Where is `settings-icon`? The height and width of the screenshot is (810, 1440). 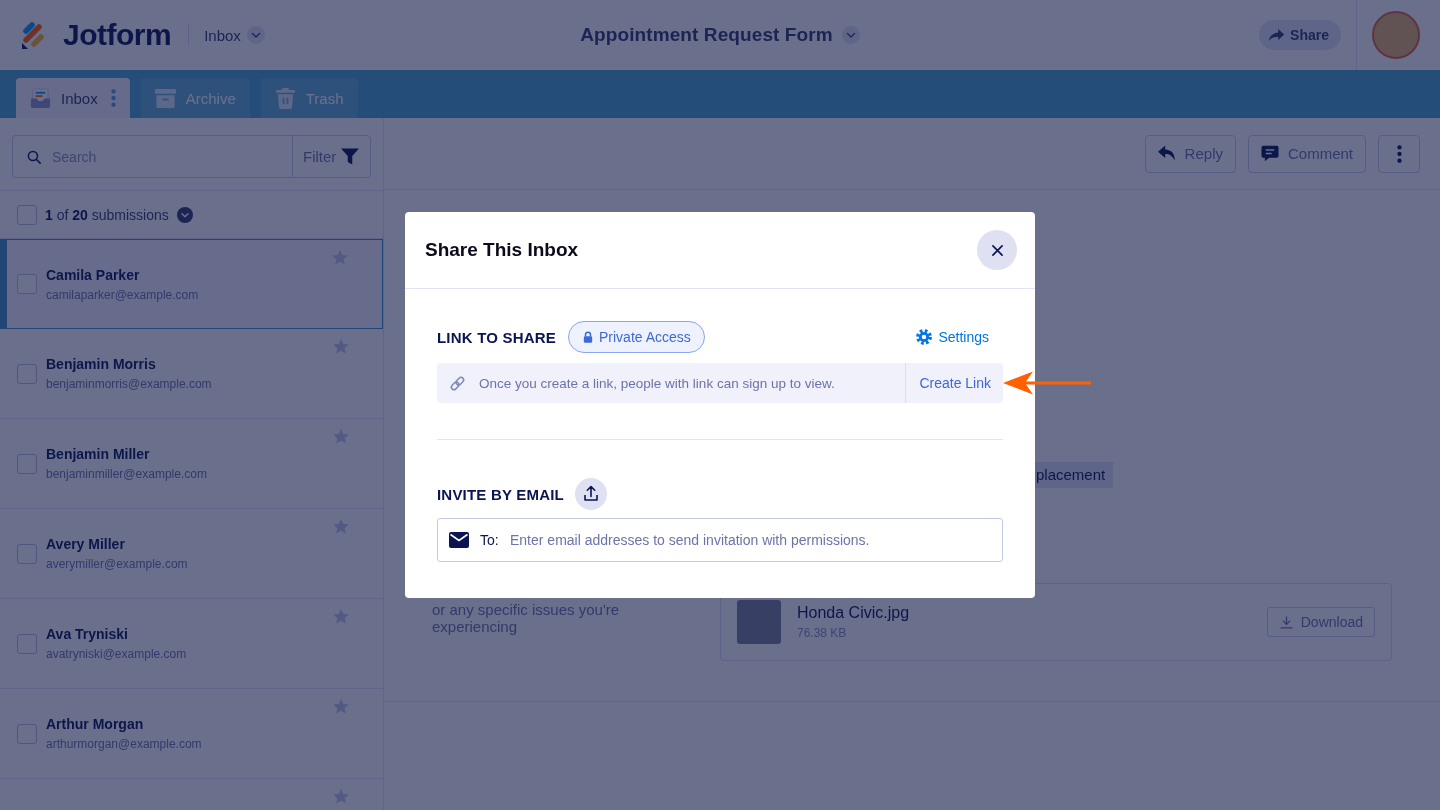 settings-icon is located at coordinates (924, 337).